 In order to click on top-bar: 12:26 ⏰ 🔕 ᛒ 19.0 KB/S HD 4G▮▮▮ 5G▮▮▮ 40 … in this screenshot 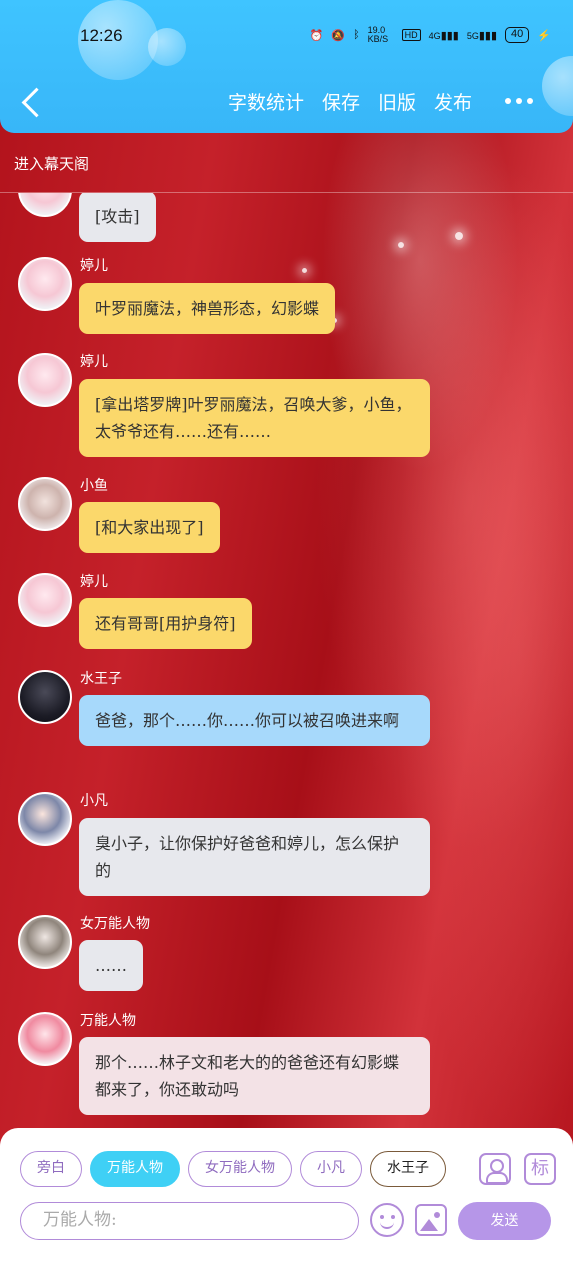, I will do `click(286, 66)`.